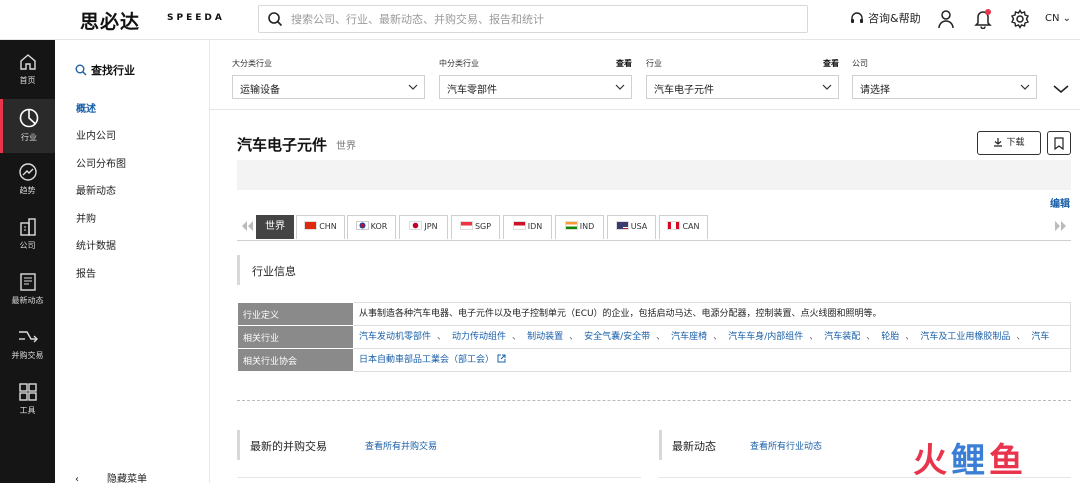 Image resolution: width=1080 pixels, height=485 pixels. I want to click on language-label: CN, so click(1052, 18).